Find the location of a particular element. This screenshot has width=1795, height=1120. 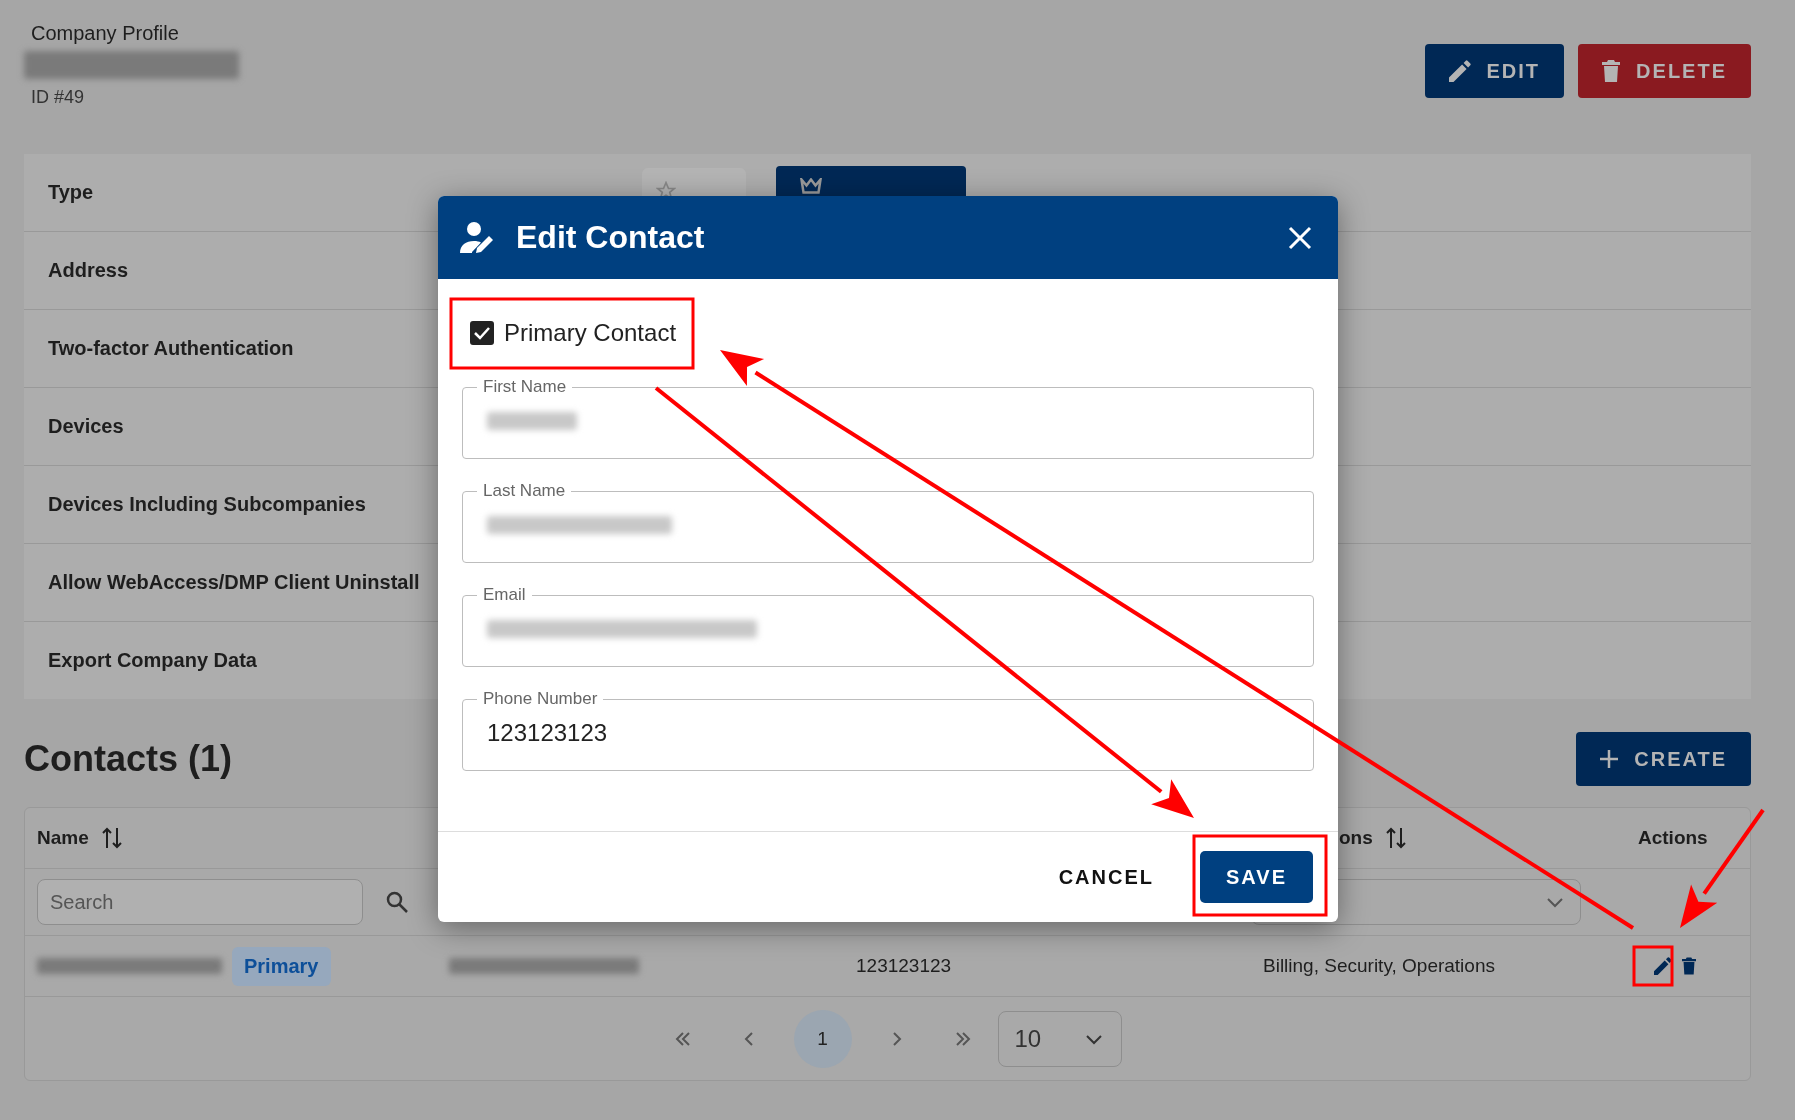

field-label: First Name is located at coordinates (525, 387).